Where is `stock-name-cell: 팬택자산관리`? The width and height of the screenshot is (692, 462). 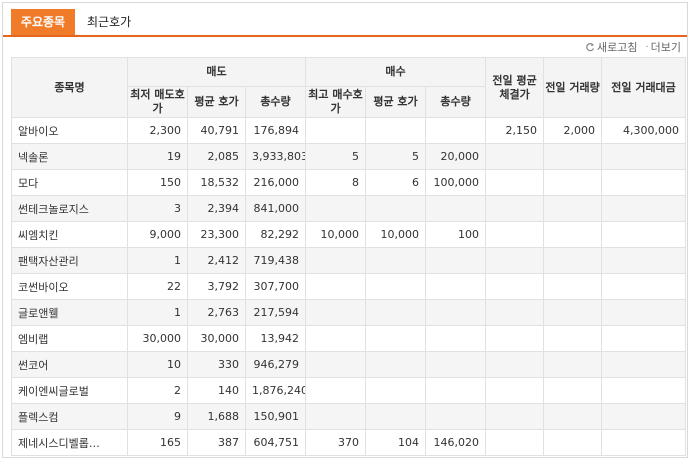 stock-name-cell: 팬택자산관리 is located at coordinates (69, 260).